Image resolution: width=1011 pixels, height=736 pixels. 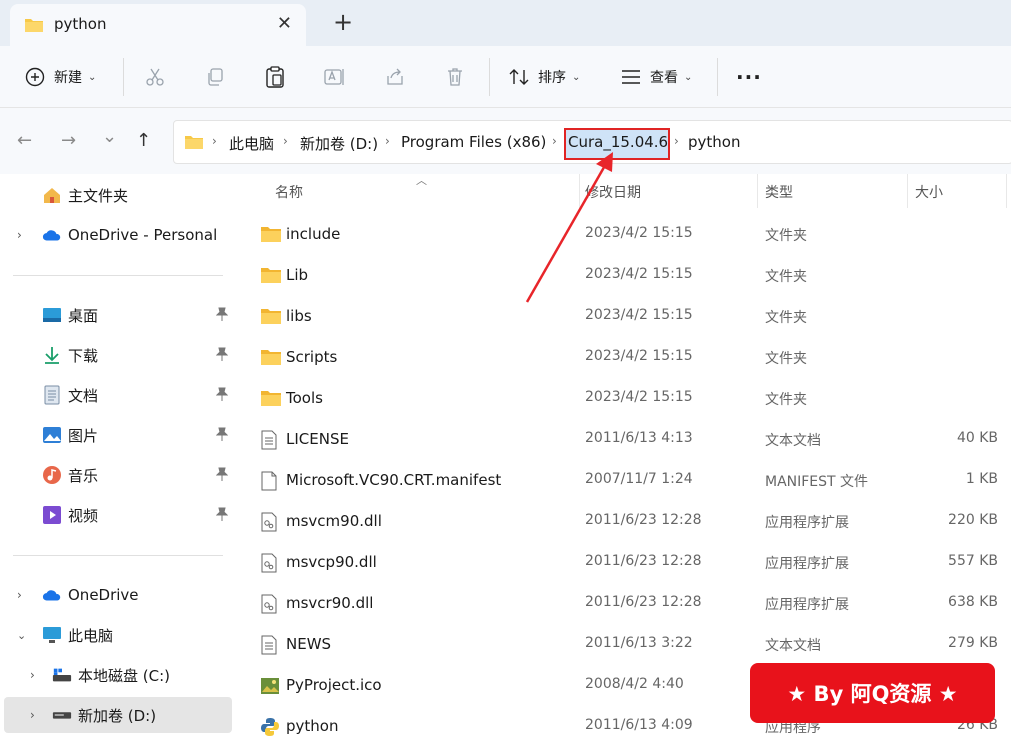 What do you see at coordinates (24, 140) in the screenshot?
I see `back-button: ←` at bounding box center [24, 140].